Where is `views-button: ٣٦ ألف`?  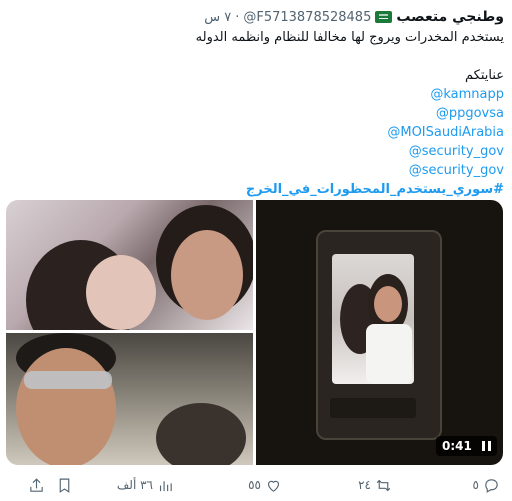 views-button: ٣٦ ألف is located at coordinates (145, 485).